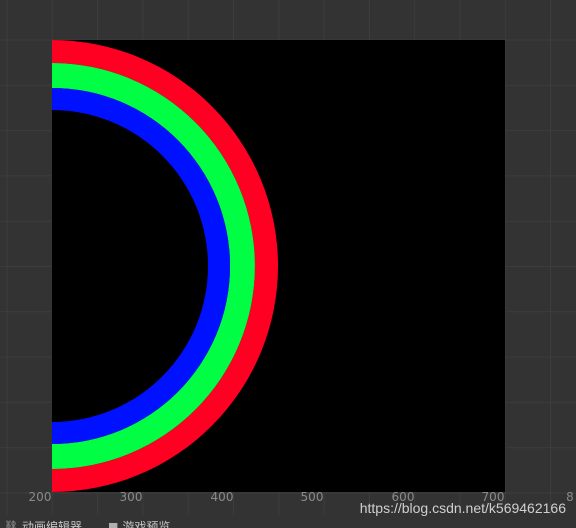  I want to click on animation-icon: ⛓, so click(11, 524).